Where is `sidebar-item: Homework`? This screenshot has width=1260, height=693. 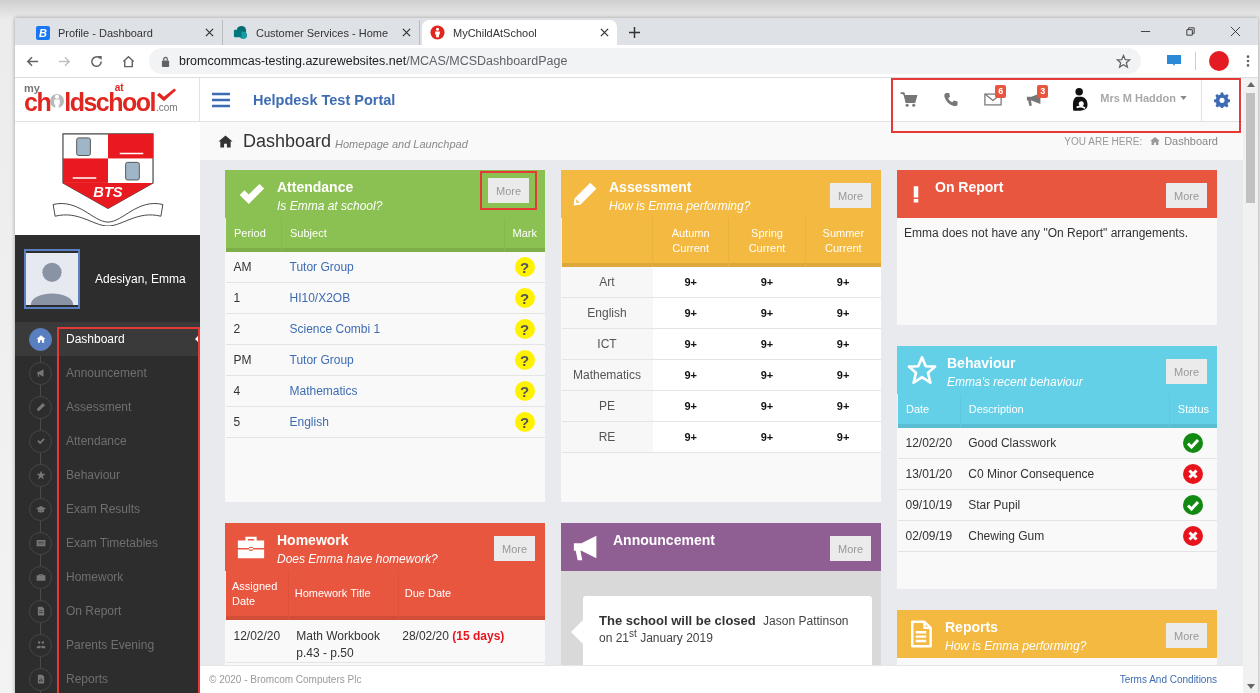
sidebar-item: Homework is located at coordinates (107, 577).